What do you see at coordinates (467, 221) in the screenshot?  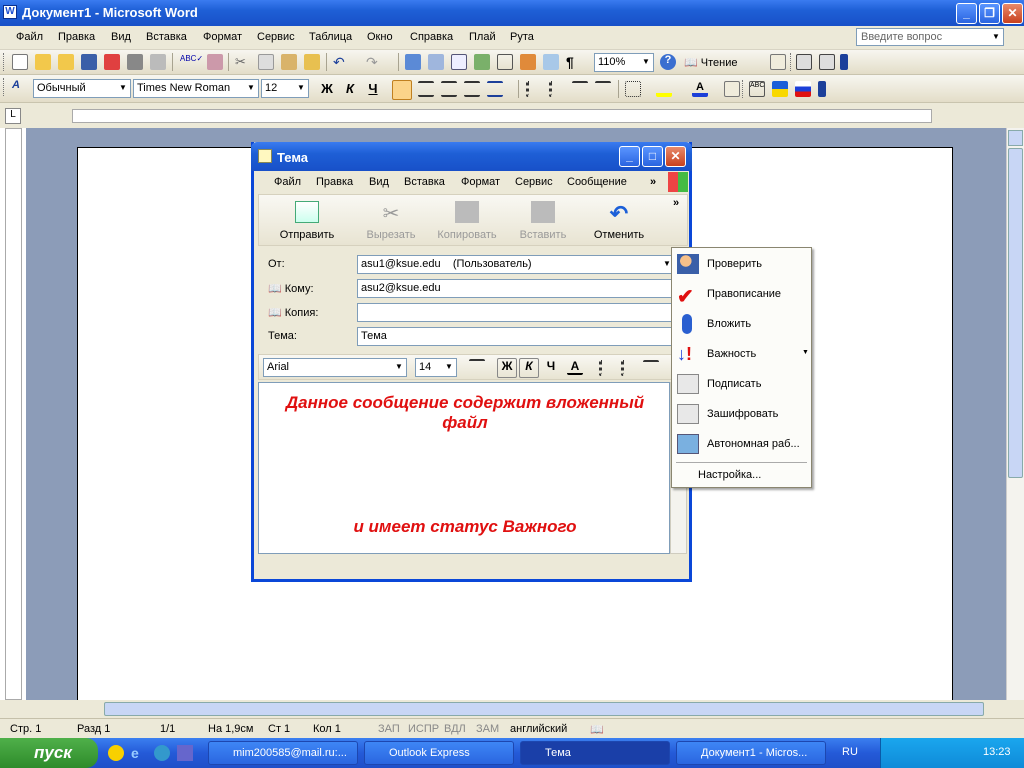 I see `copy-button: Копировать` at bounding box center [467, 221].